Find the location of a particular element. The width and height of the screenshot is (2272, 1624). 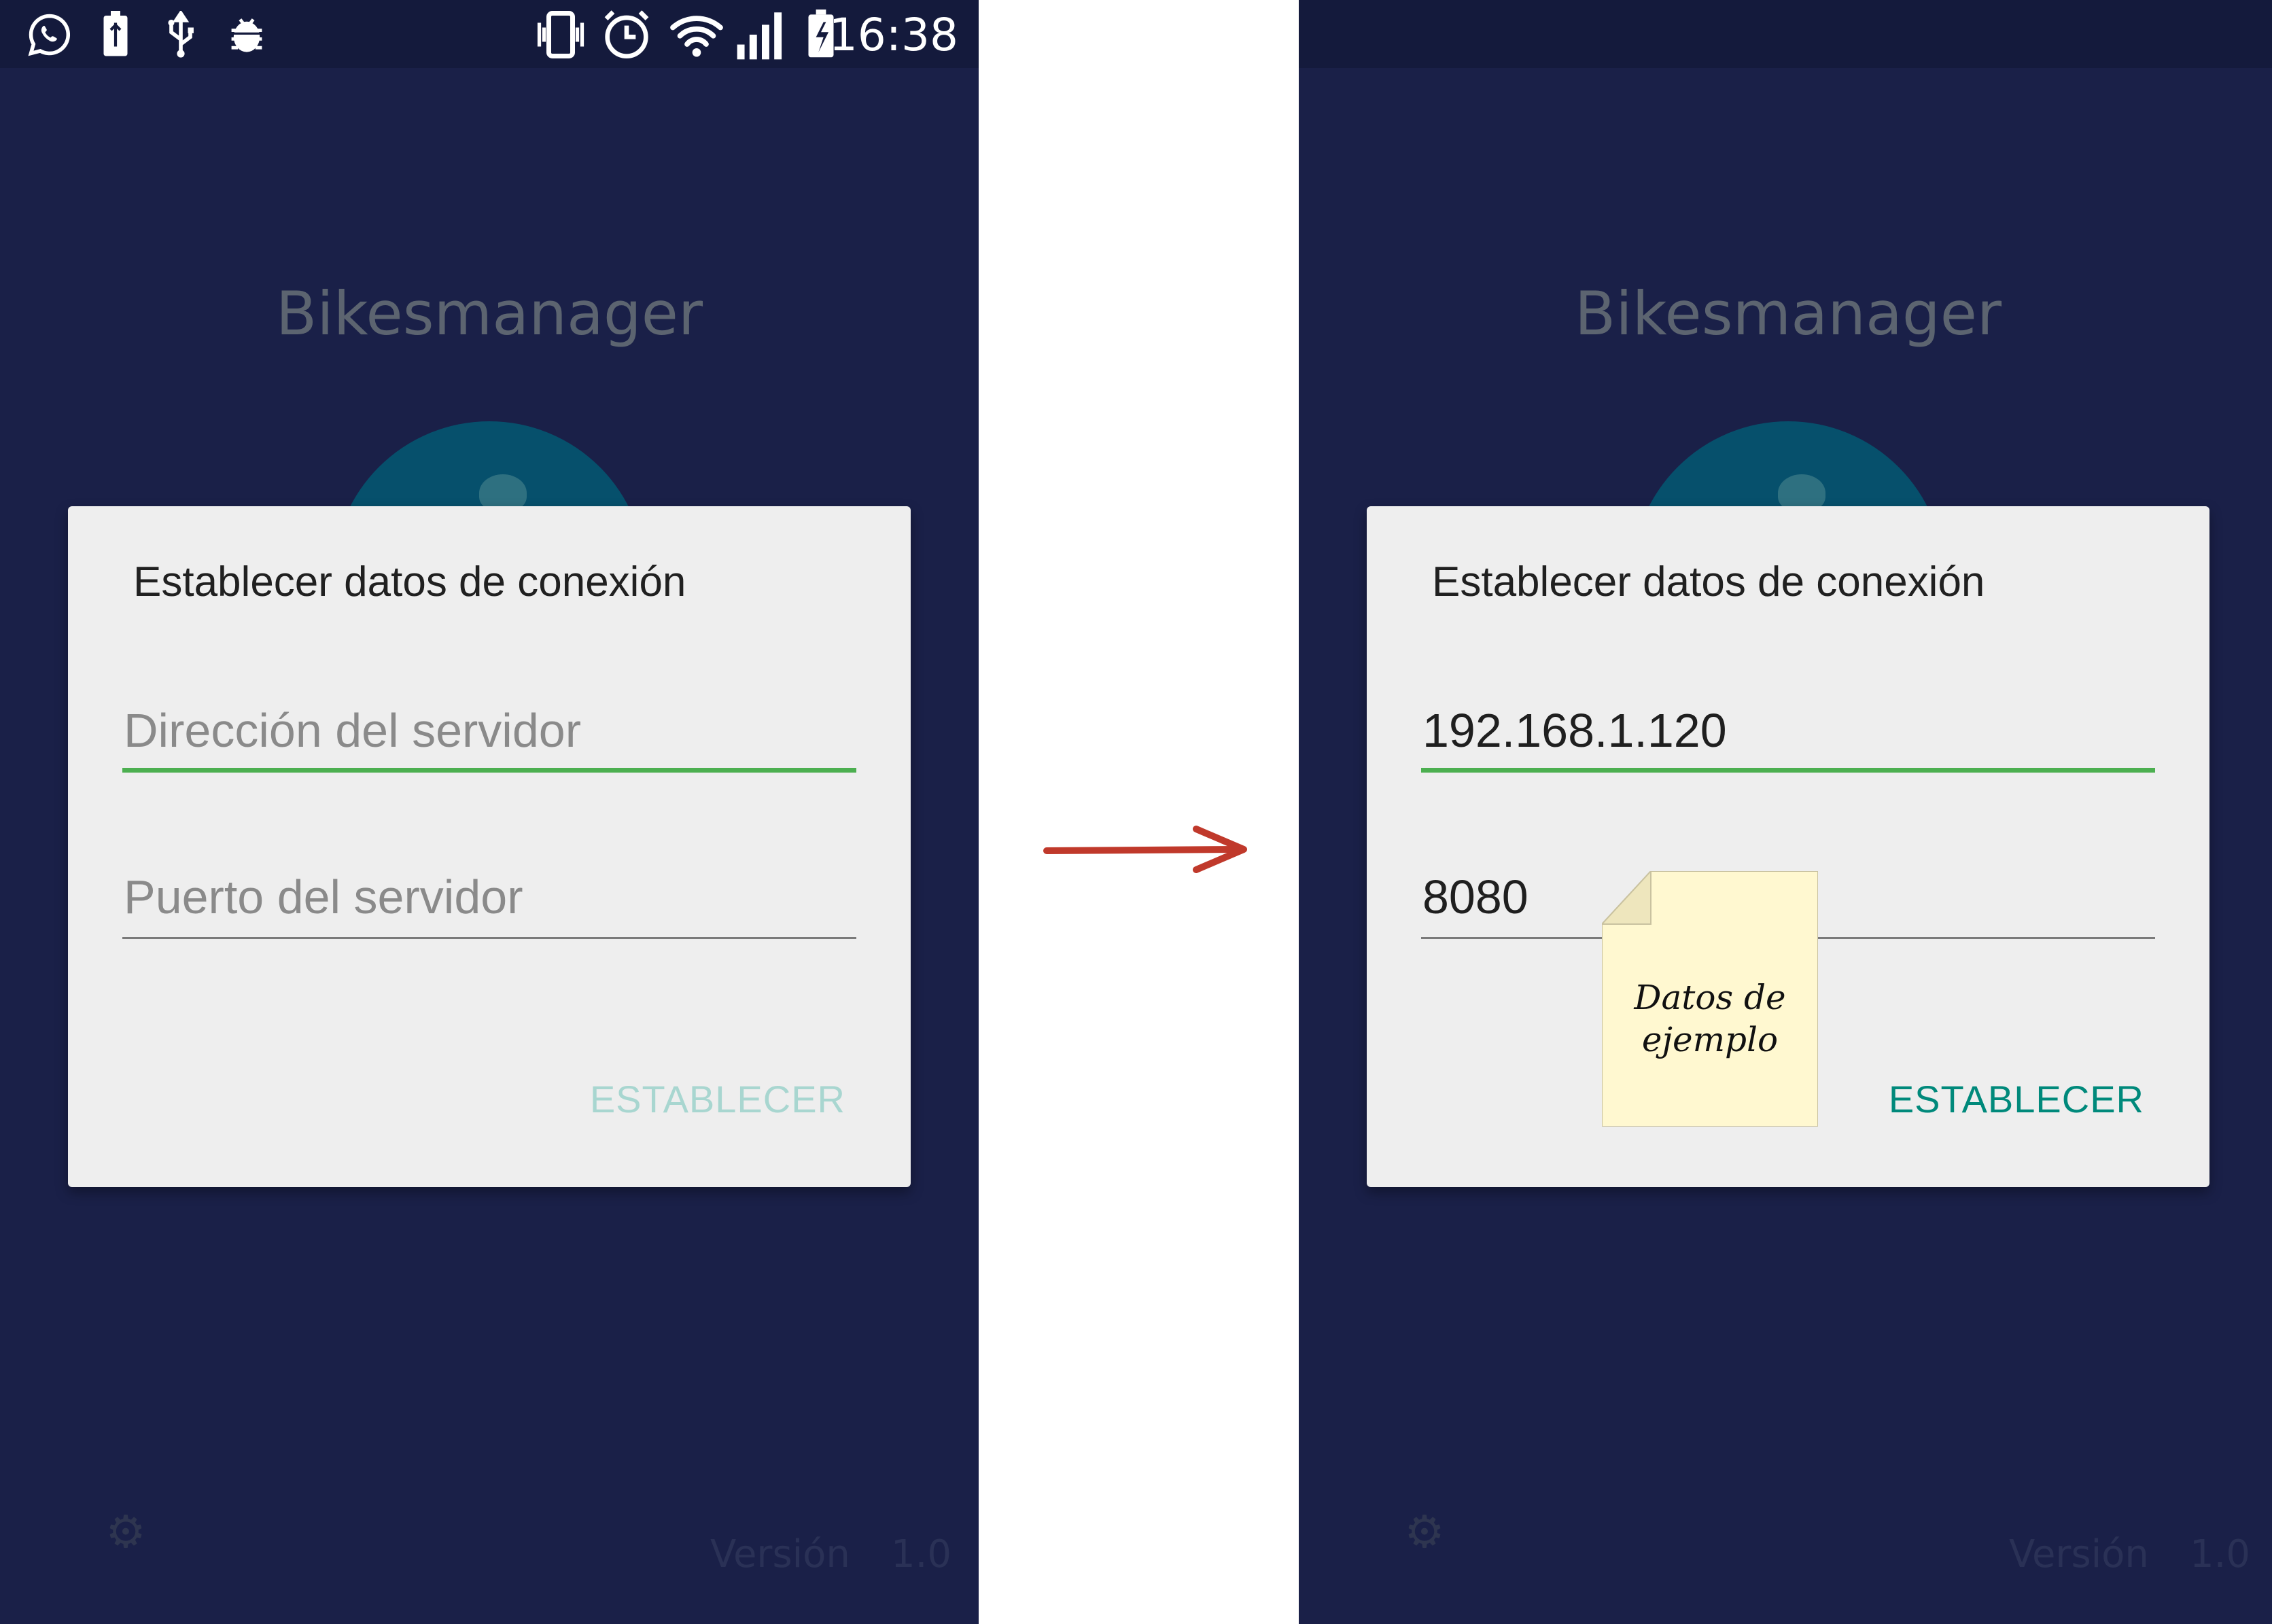

sticky-note-text: Datos de ejemplo is located at coordinates (1710, 1019).